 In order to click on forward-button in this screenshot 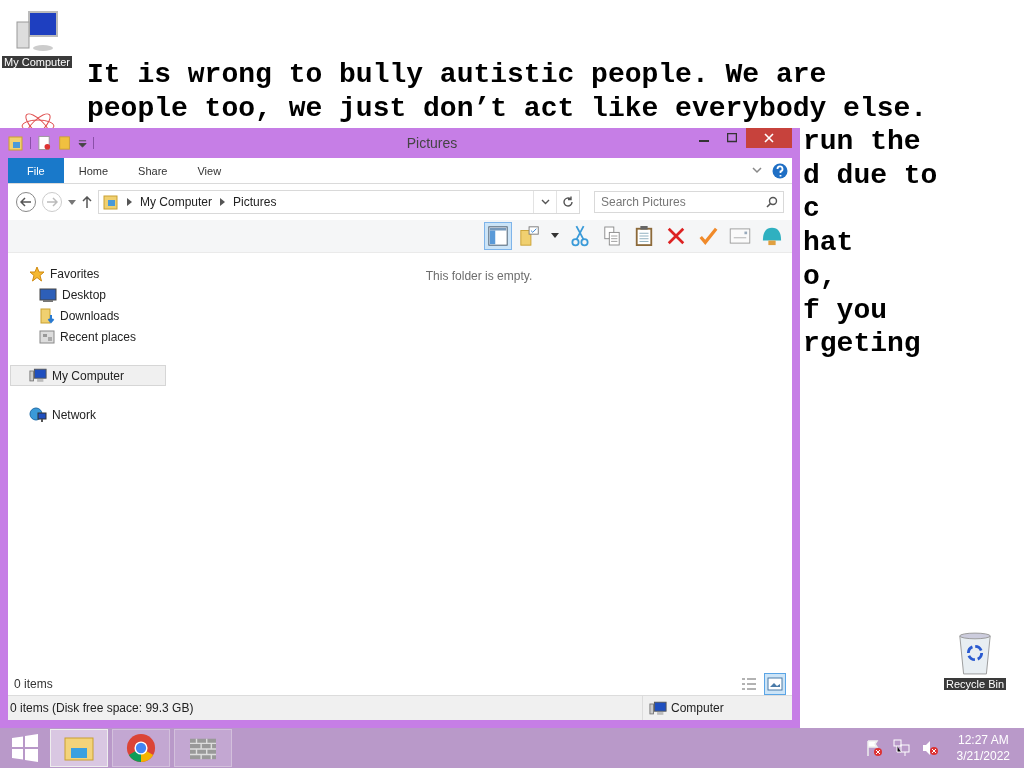, I will do `click(52, 202)`.